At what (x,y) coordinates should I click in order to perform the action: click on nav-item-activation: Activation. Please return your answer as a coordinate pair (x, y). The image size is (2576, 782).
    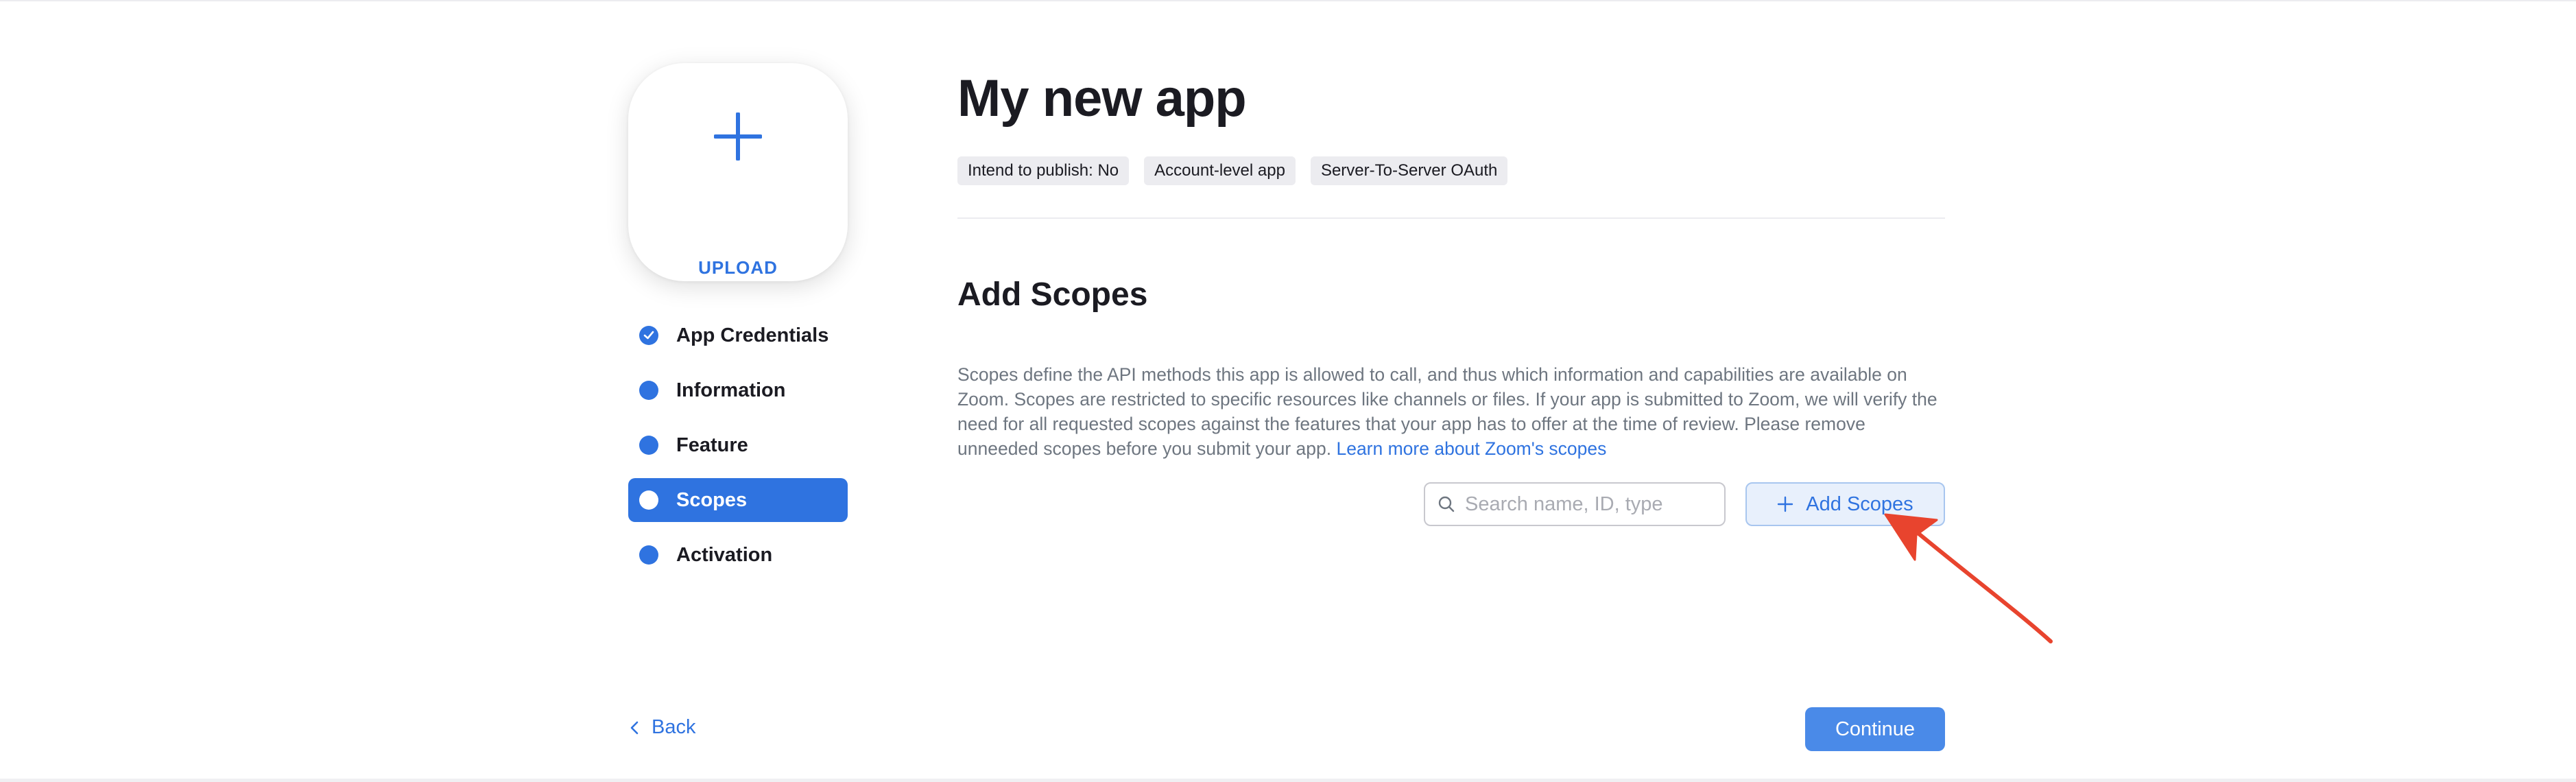
    Looking at the image, I should click on (738, 555).